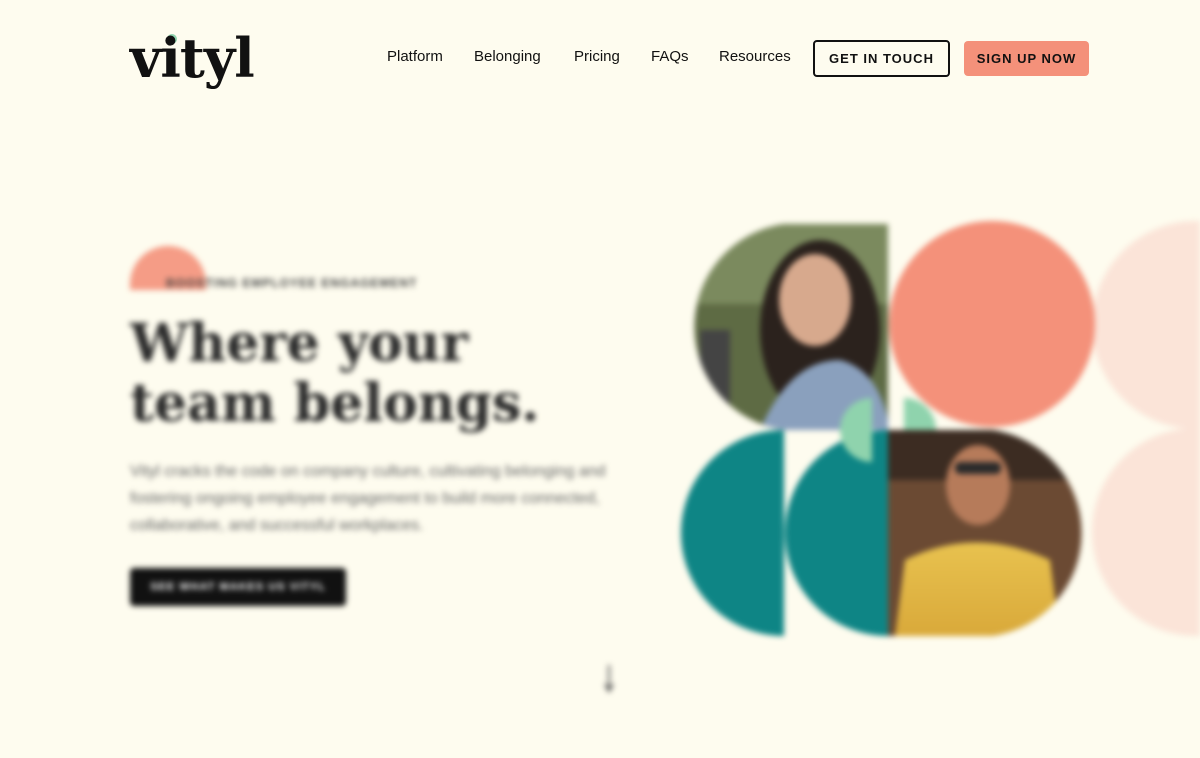  Describe the element at coordinates (732, 533) in the screenshot. I see `teal-half-circle-left` at that location.